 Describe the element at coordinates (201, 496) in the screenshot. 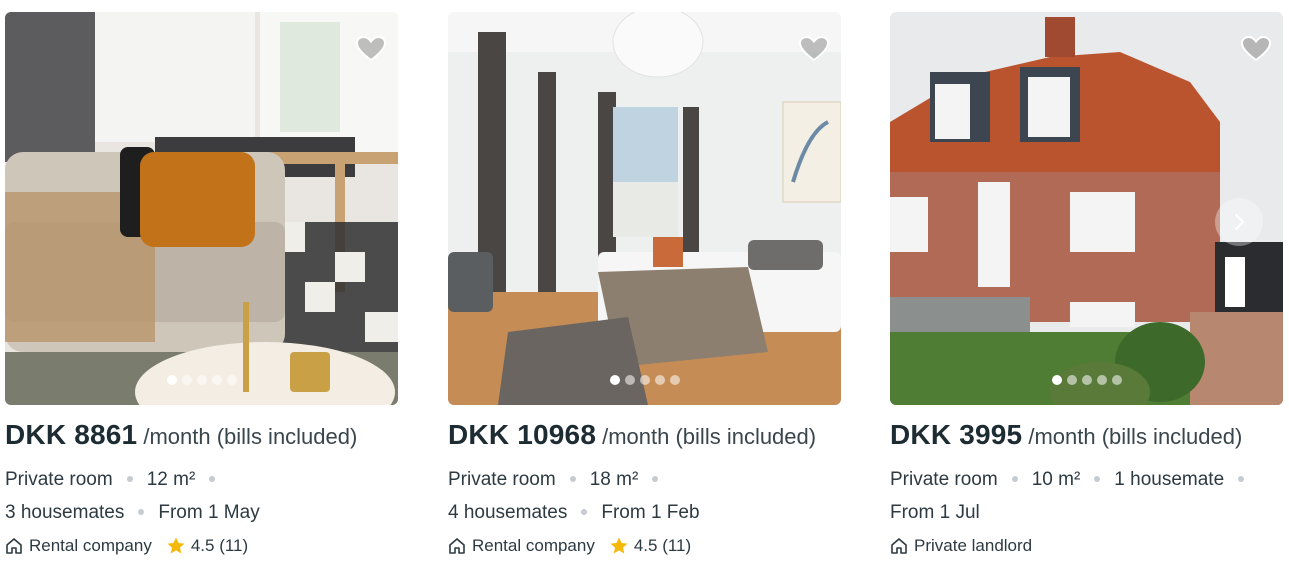

I see `listing-details: Private room 12 m² 3 housemates From 1 May` at that location.